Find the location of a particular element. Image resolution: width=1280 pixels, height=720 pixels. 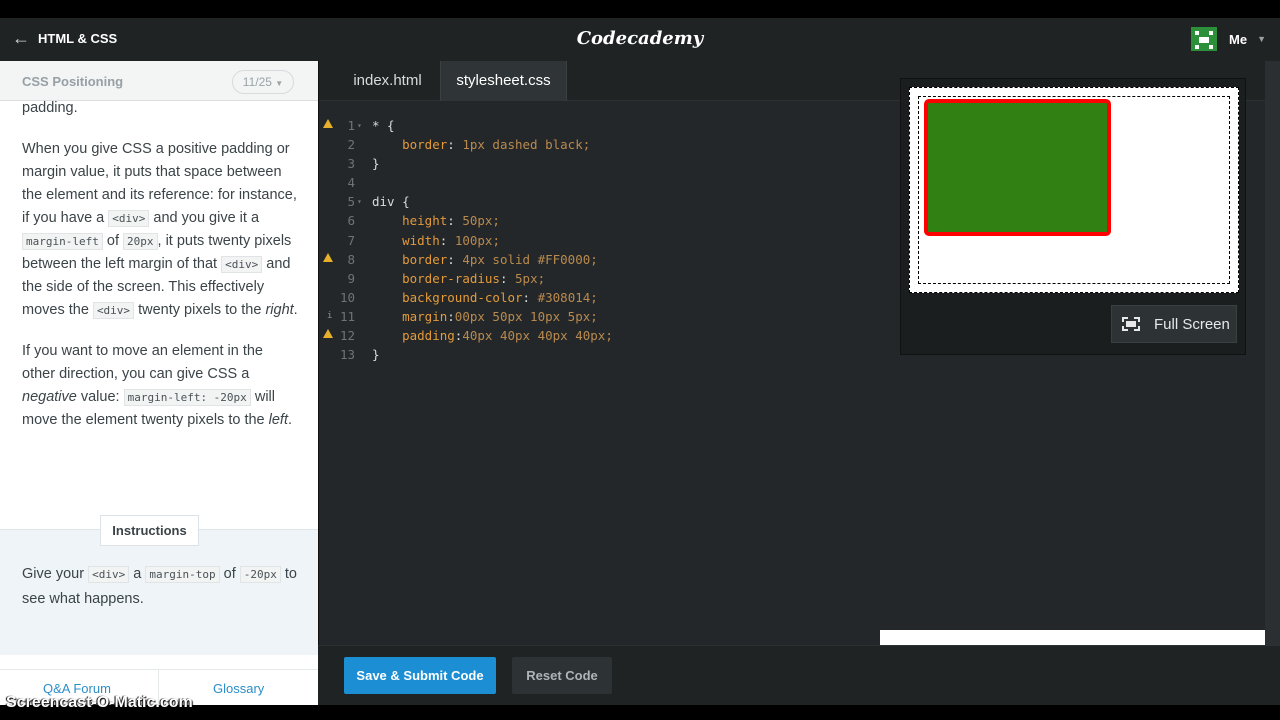

watermark: Screencast-O-Matic.com is located at coordinates (99, 702).